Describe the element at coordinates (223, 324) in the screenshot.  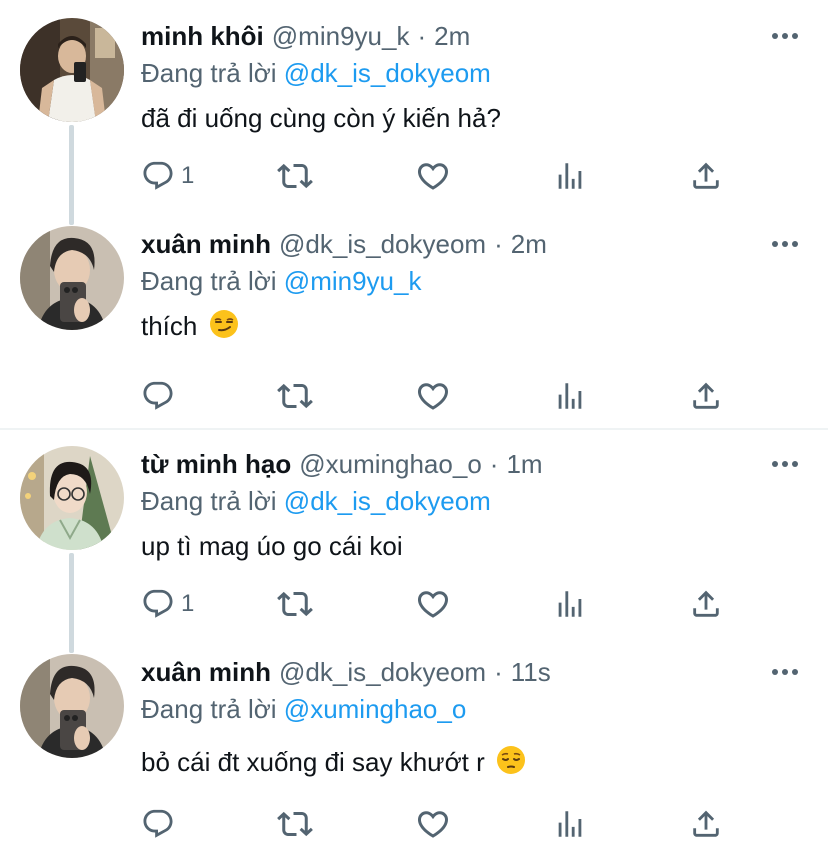
I see `smirk-emoji-icon` at that location.